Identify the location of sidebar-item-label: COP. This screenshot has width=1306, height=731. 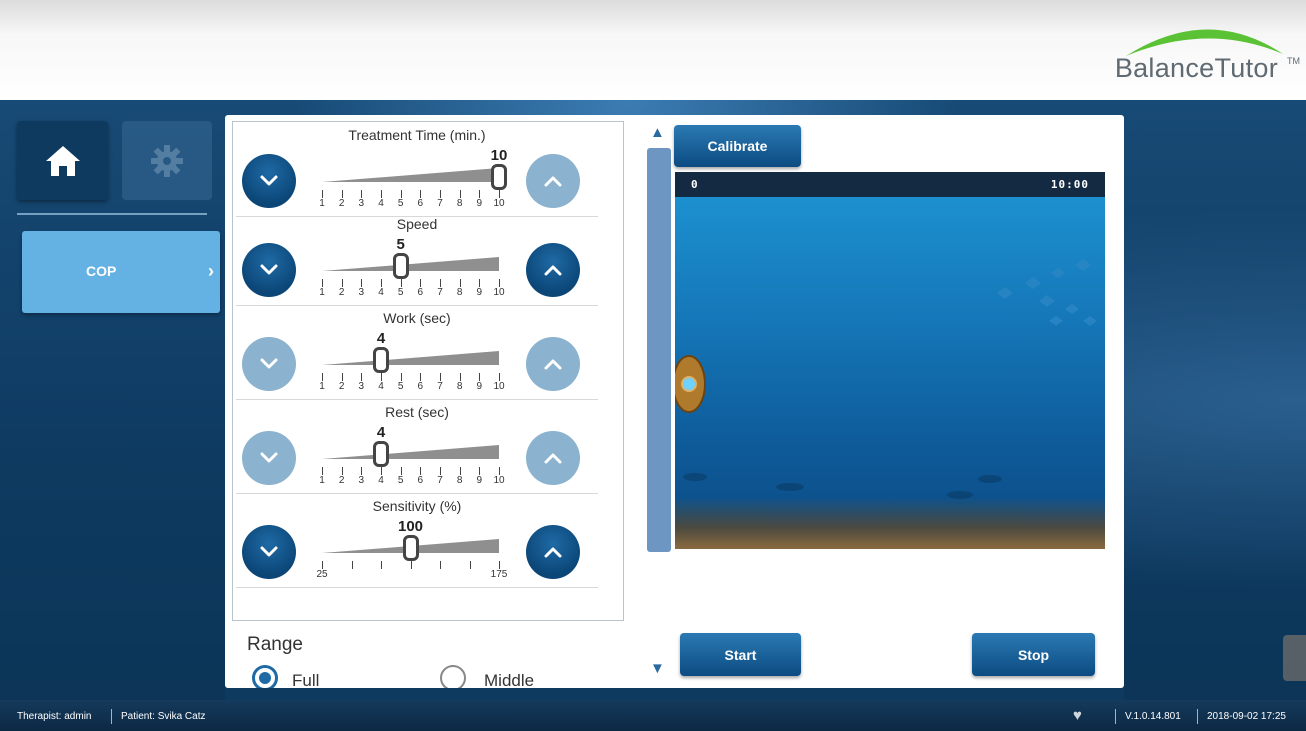
(101, 271).